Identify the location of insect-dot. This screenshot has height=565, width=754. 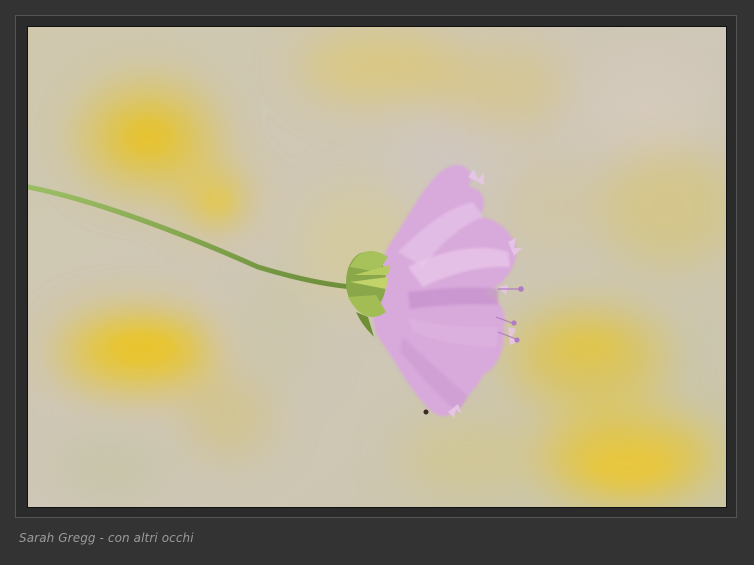
(426, 412).